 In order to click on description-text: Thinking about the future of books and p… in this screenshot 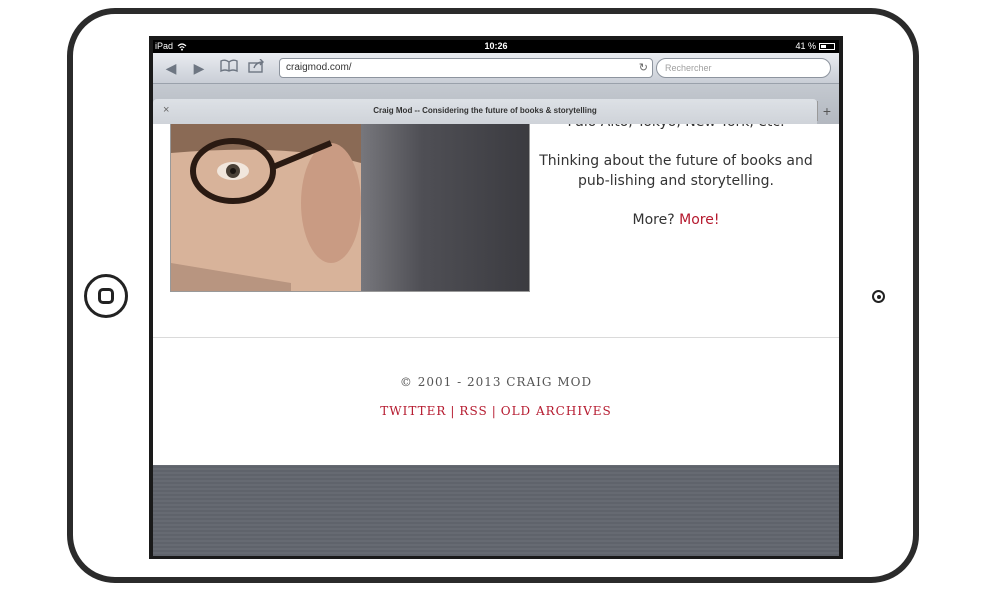, I will do `click(676, 171)`.